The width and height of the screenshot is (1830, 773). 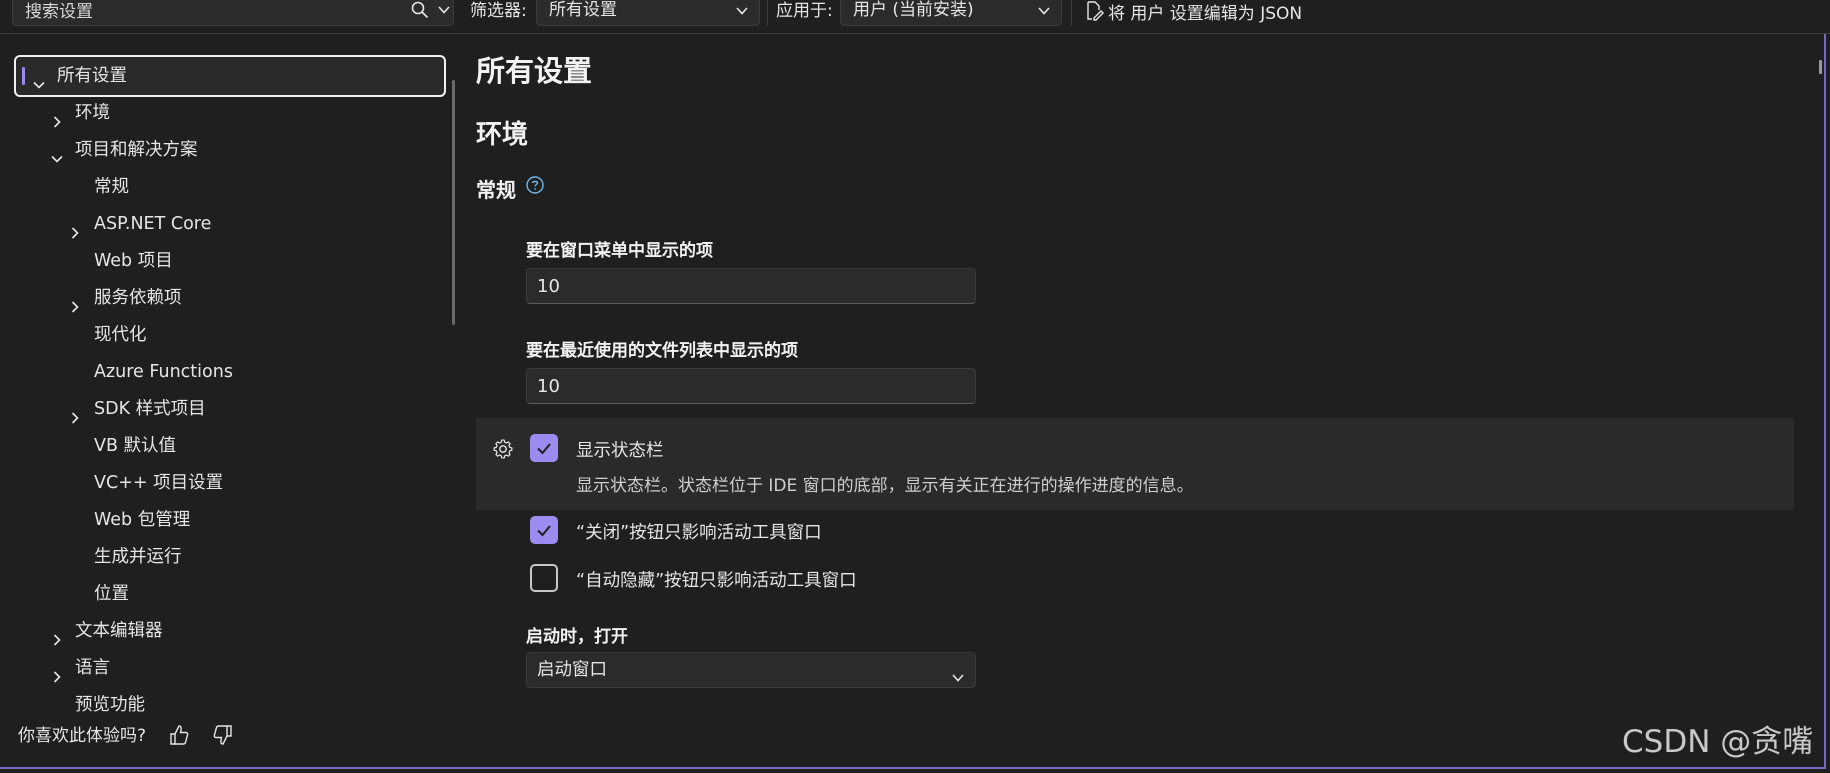 I want to click on sidebar-item-label: 语言, so click(x=92, y=668).